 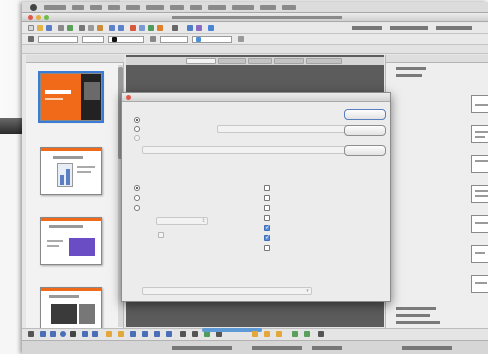 What do you see at coordinates (91, 28) in the screenshot?
I see `copy-icon` at bounding box center [91, 28].